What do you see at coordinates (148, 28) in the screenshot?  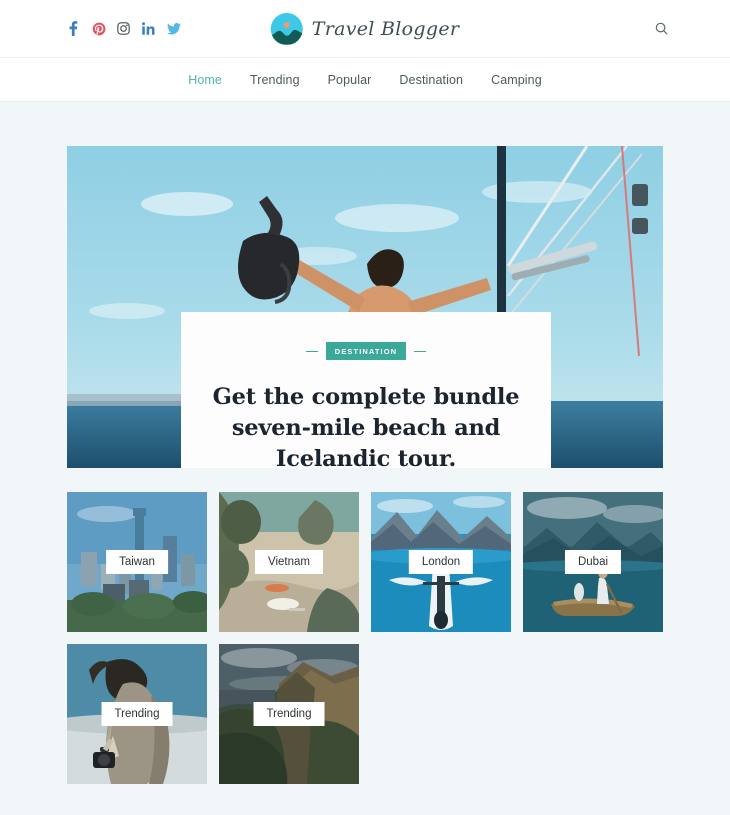 I see `linkedin-icon` at bounding box center [148, 28].